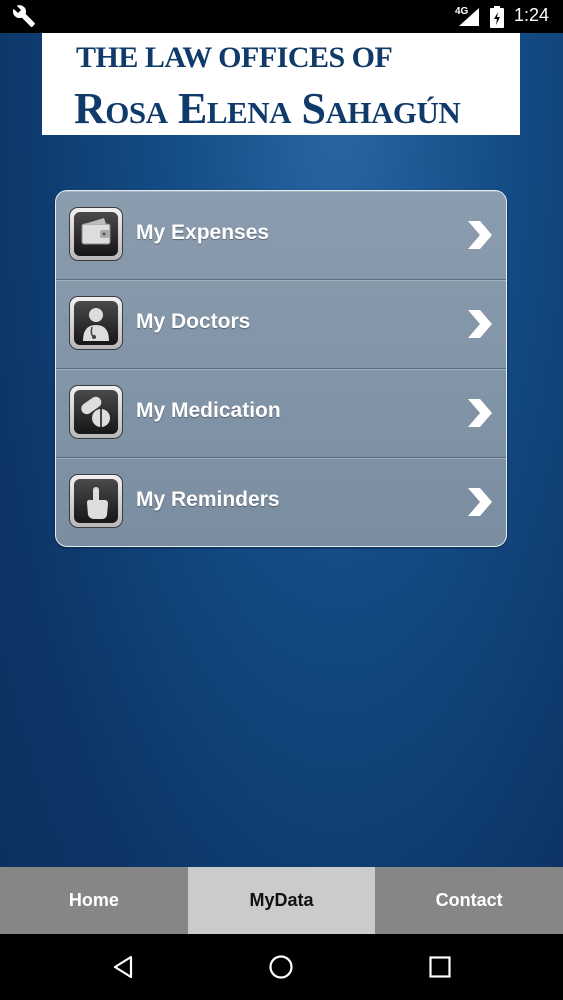 This screenshot has height=1000, width=563. I want to click on wallet-icon, so click(96, 234).